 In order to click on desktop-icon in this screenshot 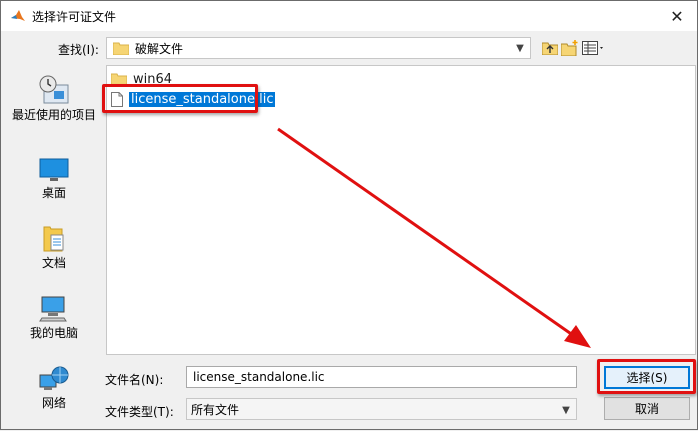, I will do `click(54, 169)`.